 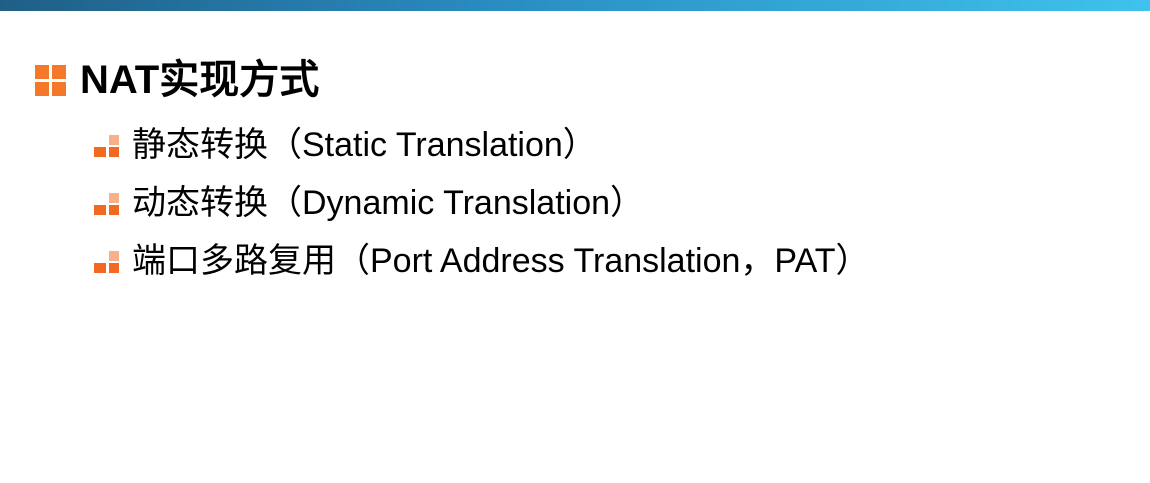 I want to click on square-grid-bullet-icon, so click(x=50, y=80).